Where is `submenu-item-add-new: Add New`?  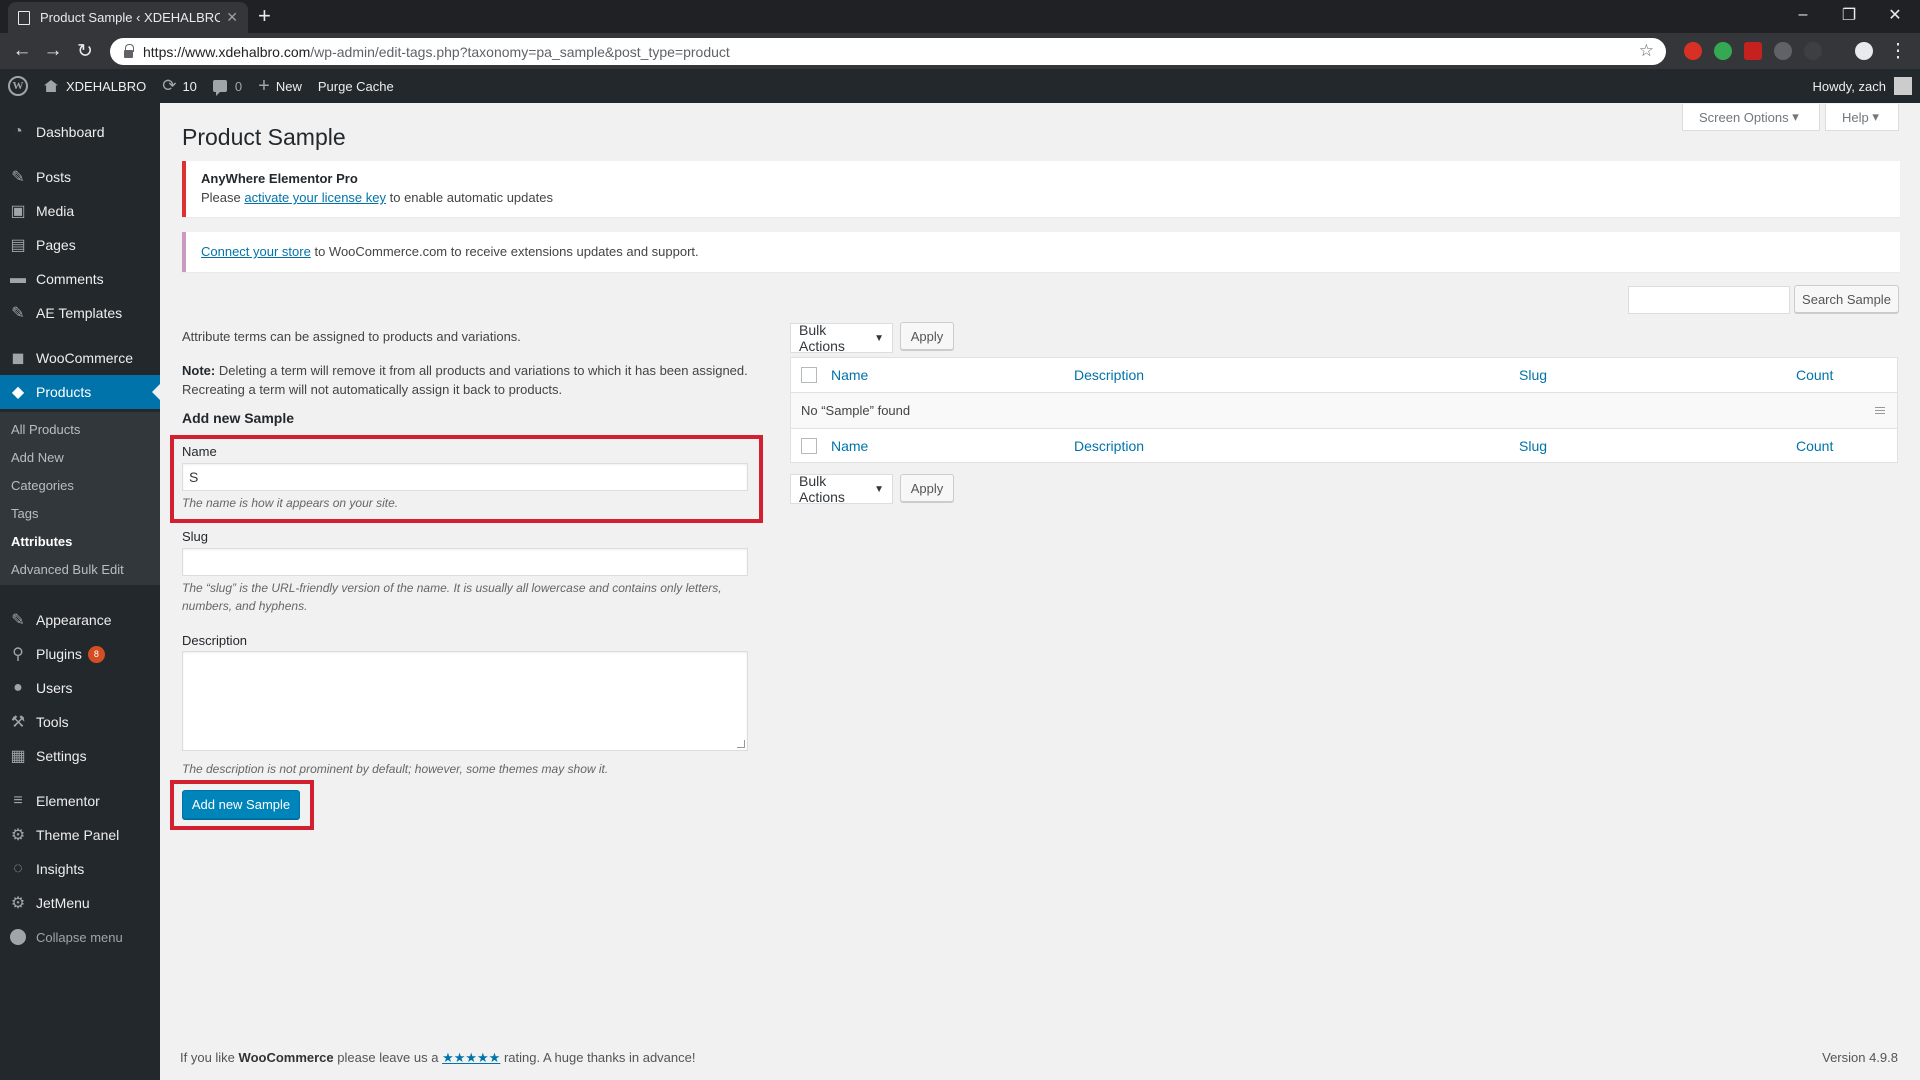
submenu-item-add-new: Add New is located at coordinates (37, 457).